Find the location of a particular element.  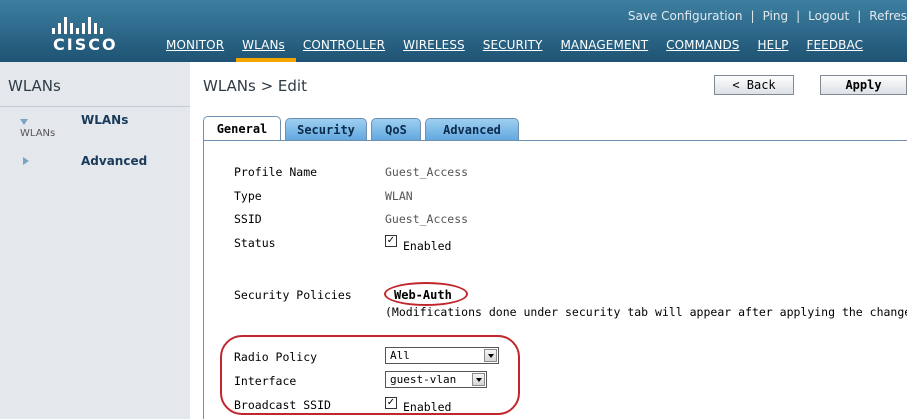

broadcast-ssid-label: Broadcast SSID is located at coordinates (282, 405).